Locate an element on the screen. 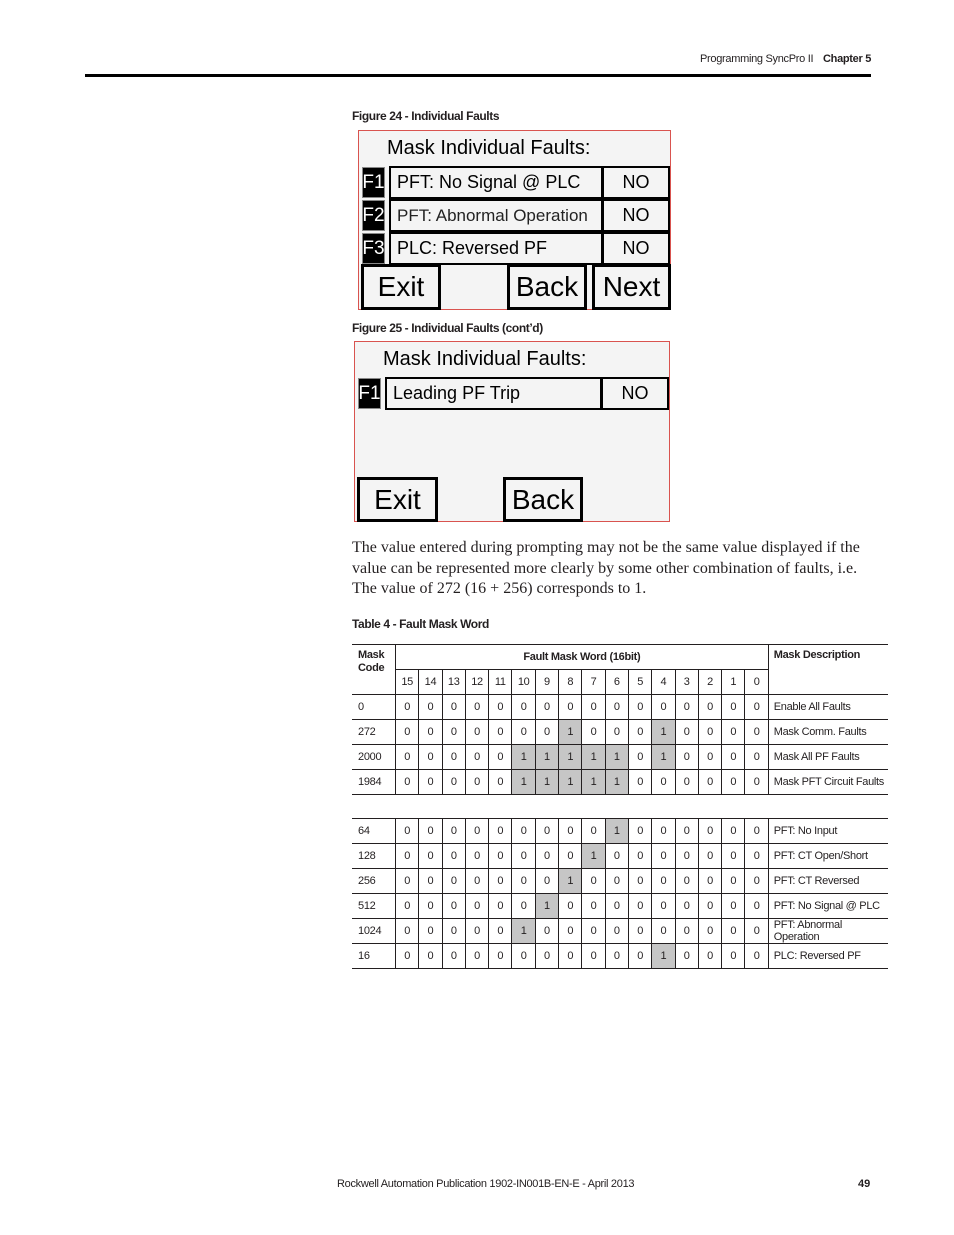 The image size is (954, 1235). bit-header: 7 is located at coordinates (593, 682).